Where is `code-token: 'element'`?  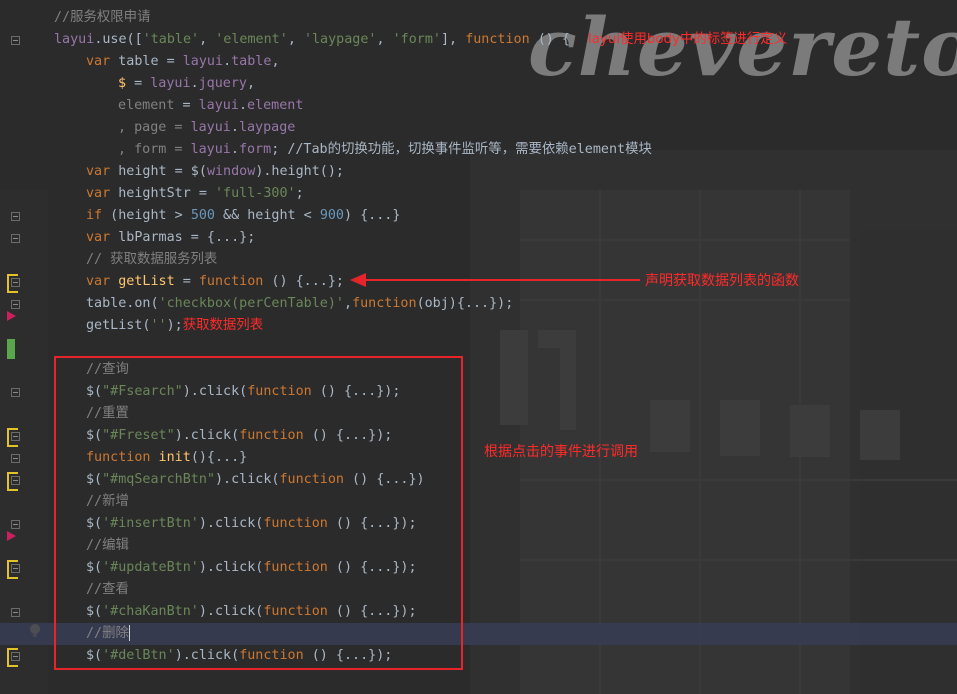 code-token: 'element' is located at coordinates (251, 39).